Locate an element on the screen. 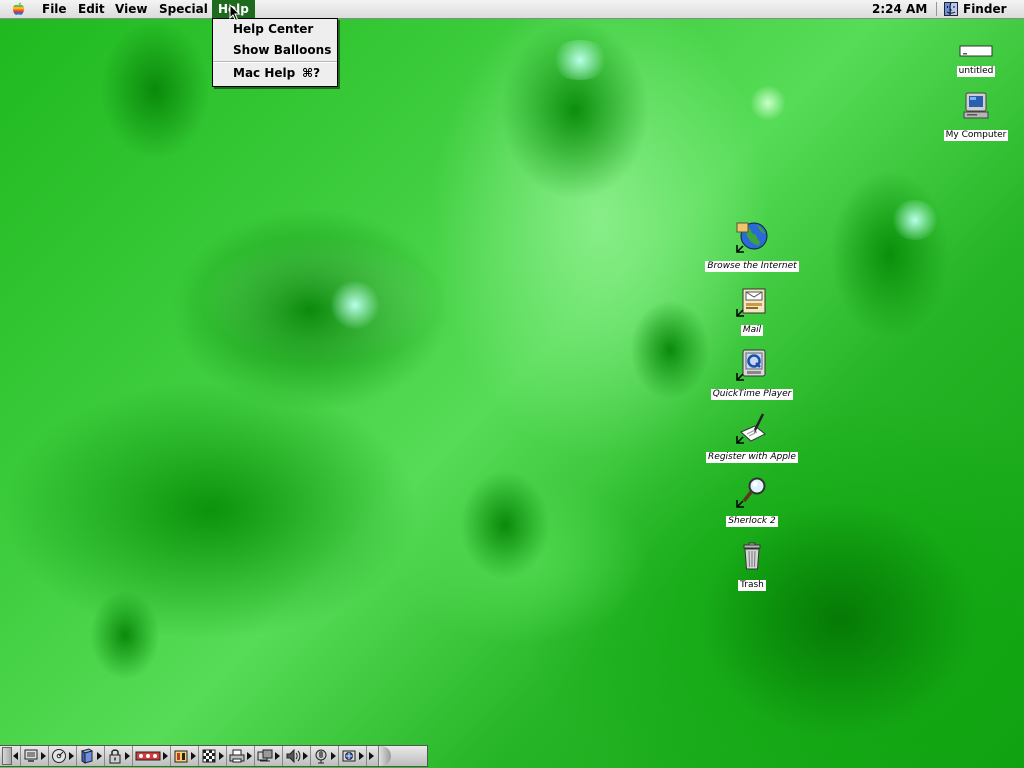 The height and width of the screenshot is (768, 1024). control-strip-scroll is located at coordinates (15, 756).